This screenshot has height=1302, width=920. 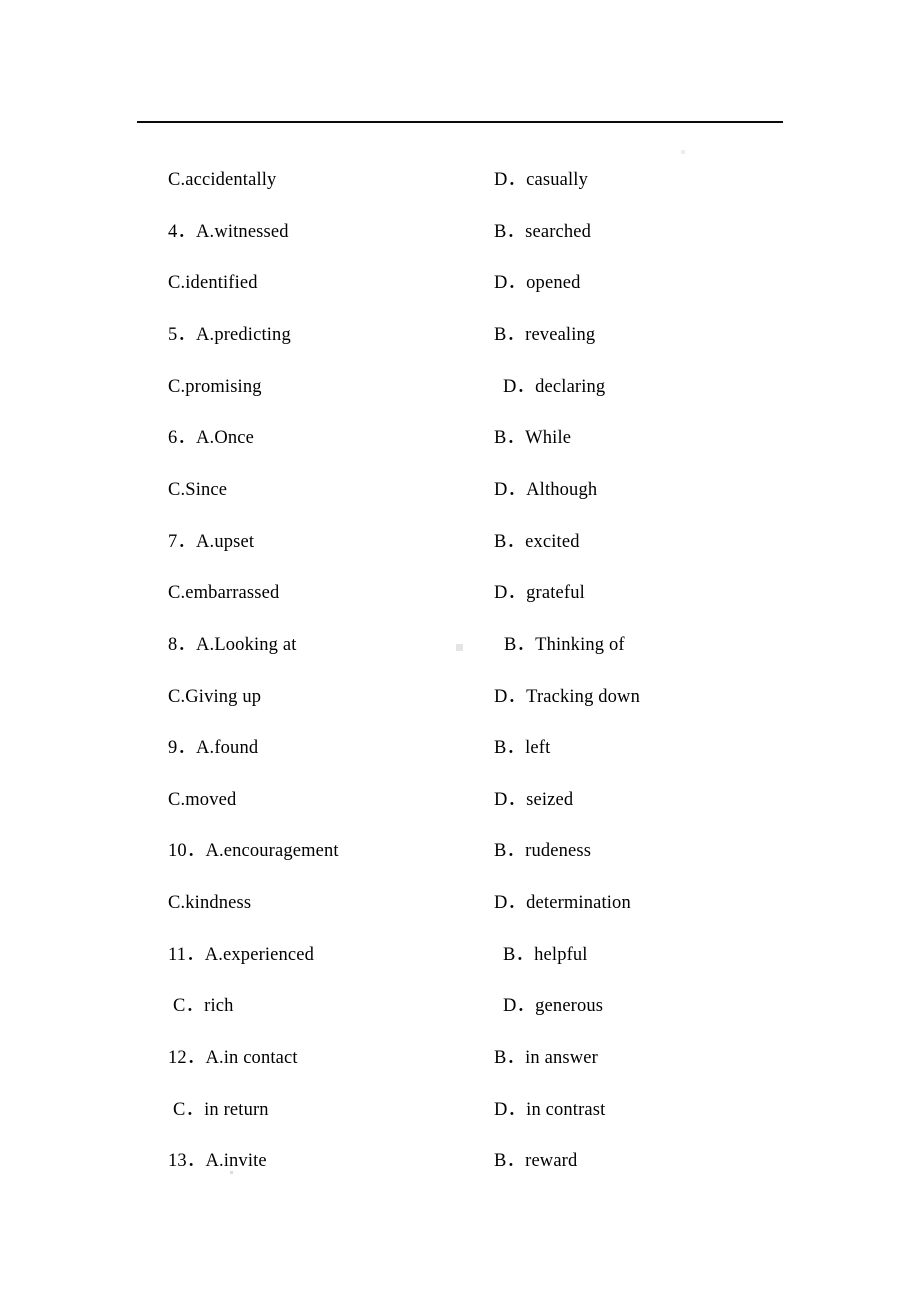 What do you see at coordinates (550, 1109) in the screenshot?
I see `option-right: D．in contrast` at bounding box center [550, 1109].